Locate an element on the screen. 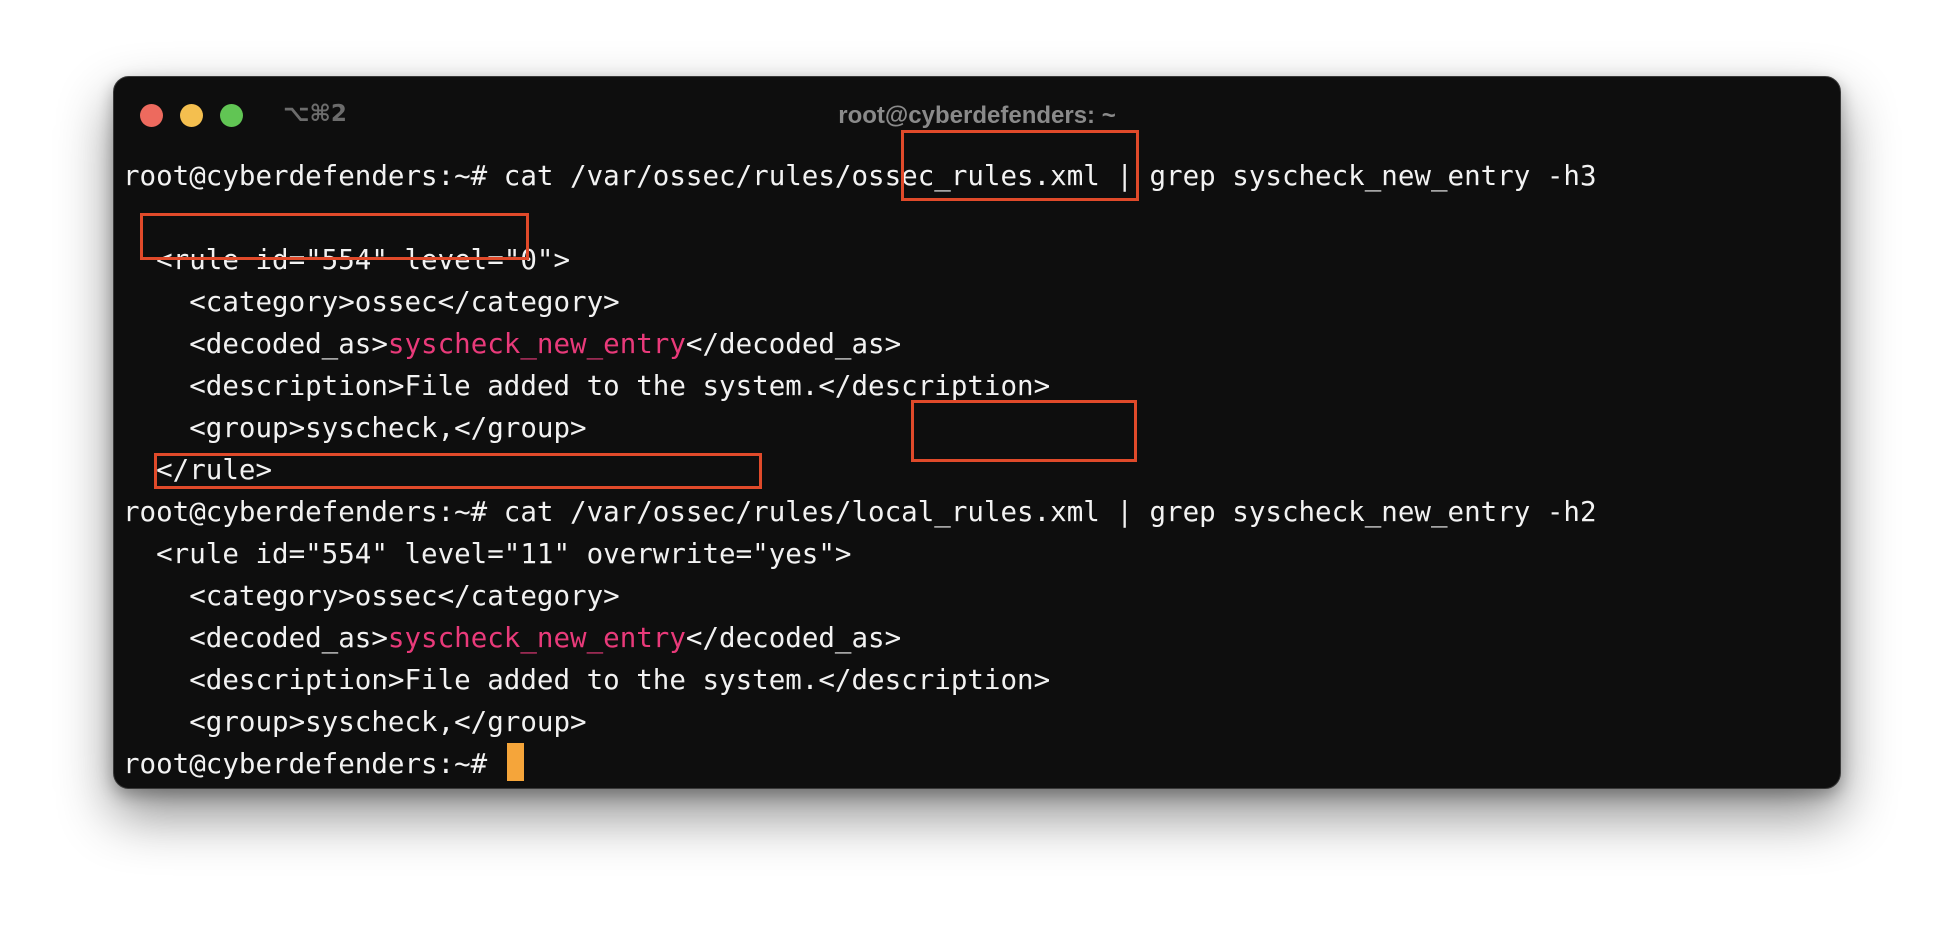 This screenshot has width=1954, height=938. terminal-line: <rule id="554" level="0"> is located at coordinates (860, 260).